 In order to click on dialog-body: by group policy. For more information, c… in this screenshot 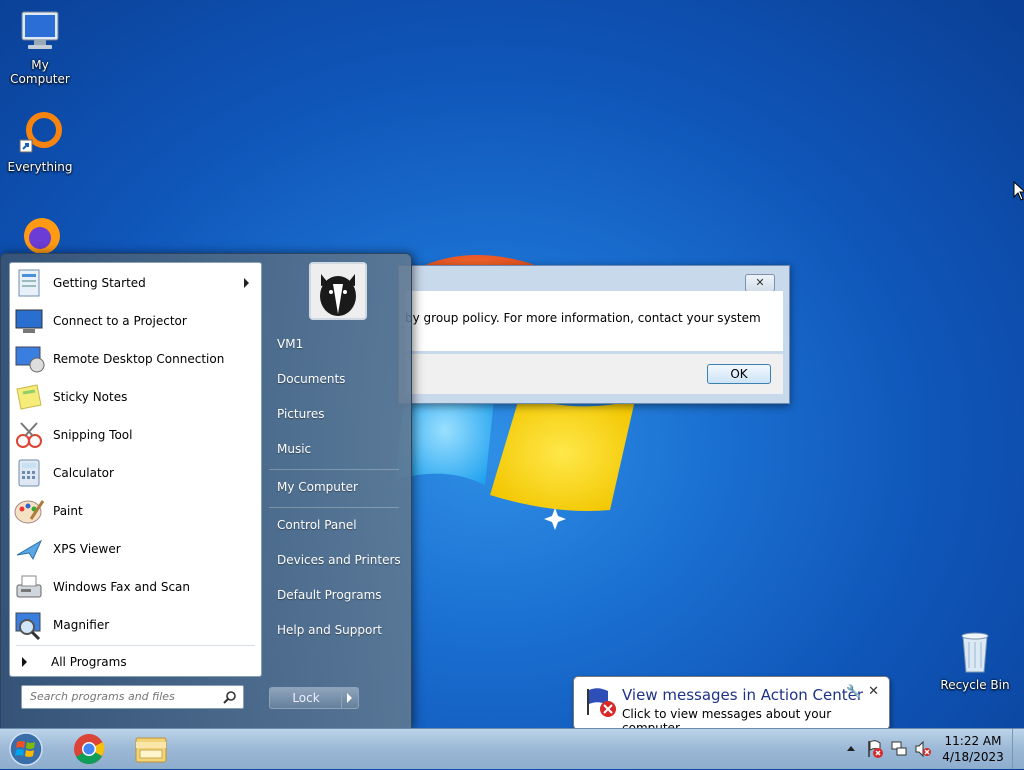, I will do `click(594, 321)`.